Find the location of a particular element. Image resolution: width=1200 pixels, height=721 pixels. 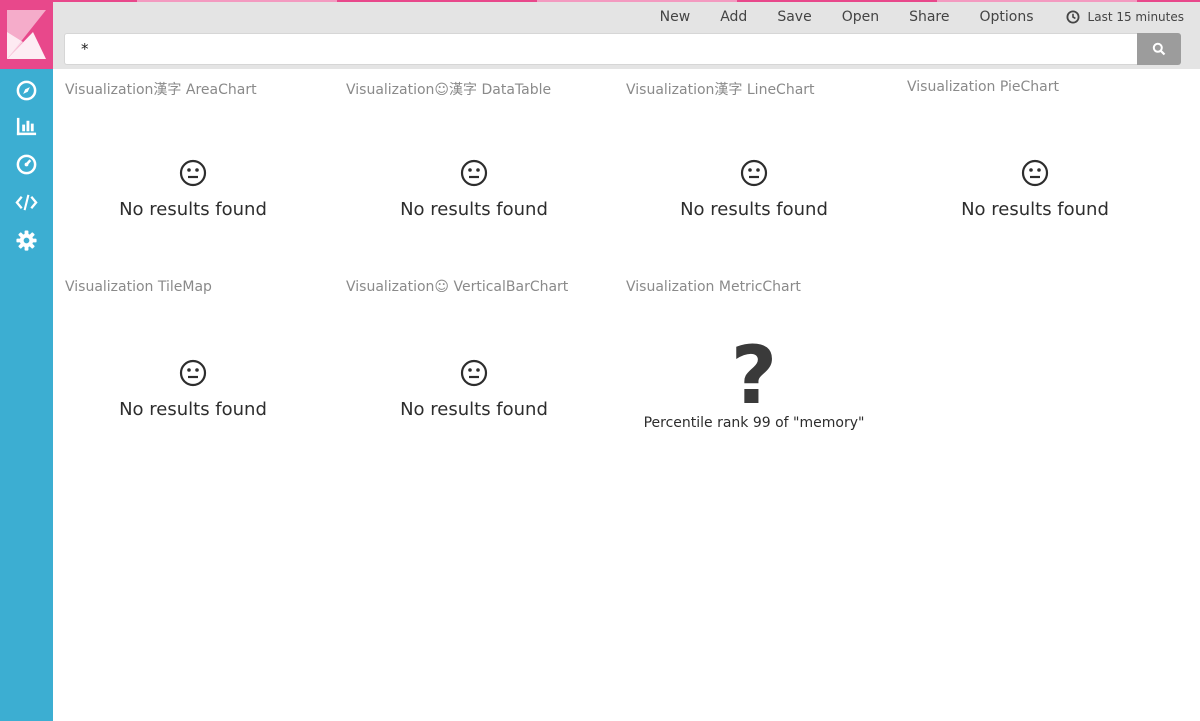

options-button: Options is located at coordinates (1007, 17).